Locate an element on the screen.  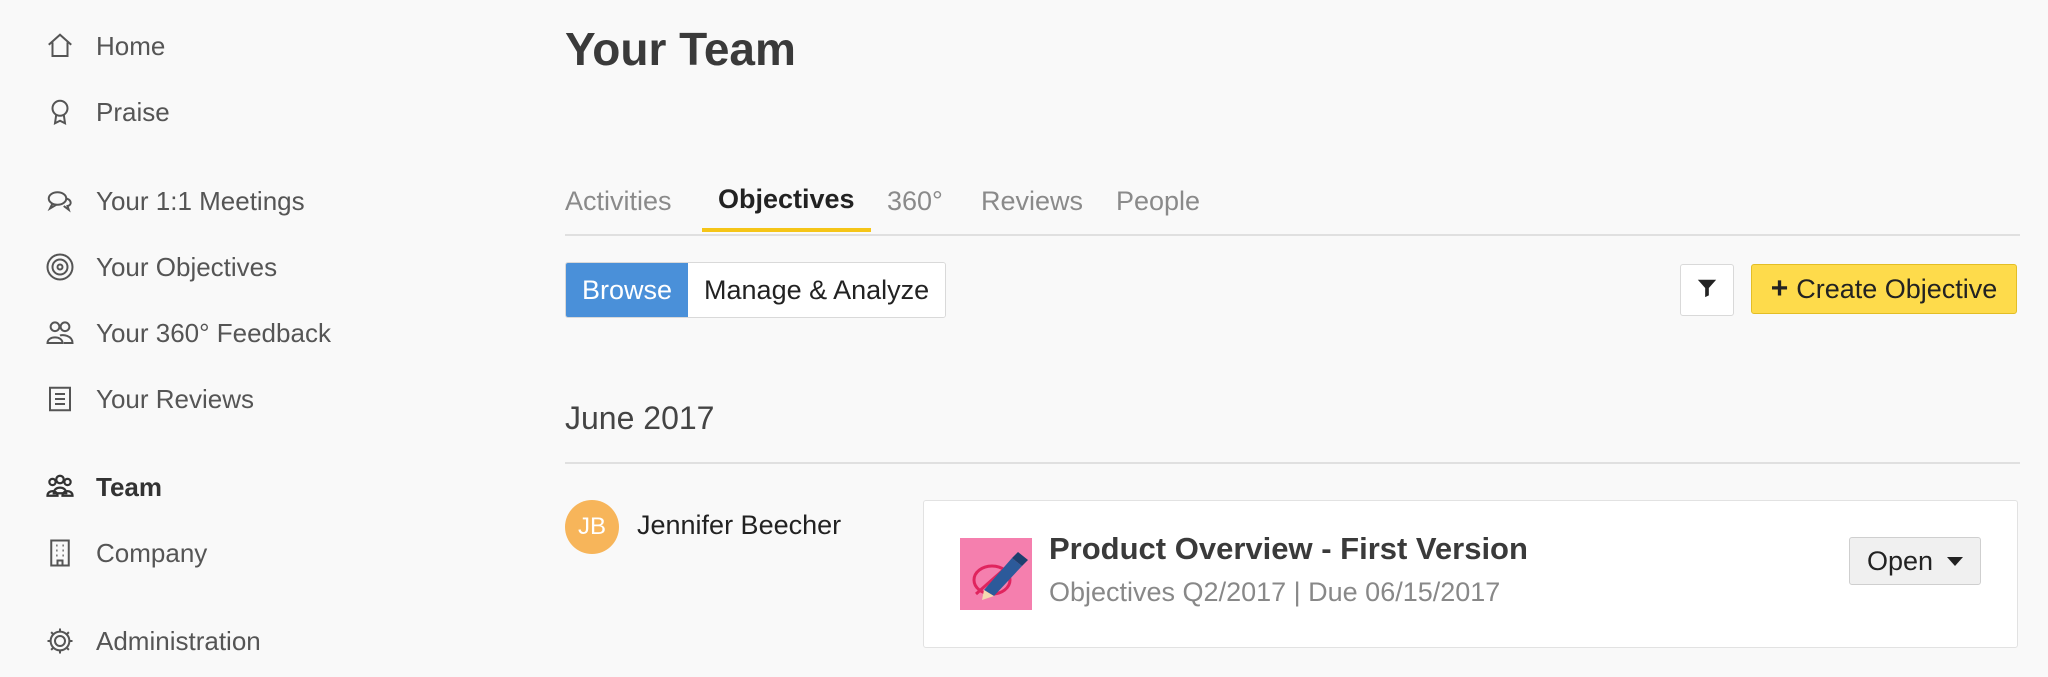
target-icon is located at coordinates (60, 267).